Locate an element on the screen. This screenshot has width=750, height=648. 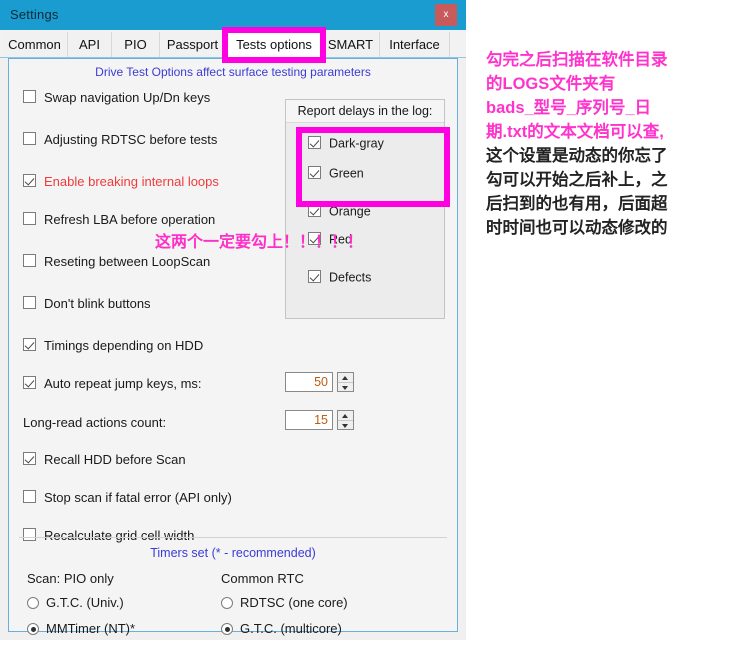
radio-label: RDTSC (one core) is located at coordinates (294, 602).